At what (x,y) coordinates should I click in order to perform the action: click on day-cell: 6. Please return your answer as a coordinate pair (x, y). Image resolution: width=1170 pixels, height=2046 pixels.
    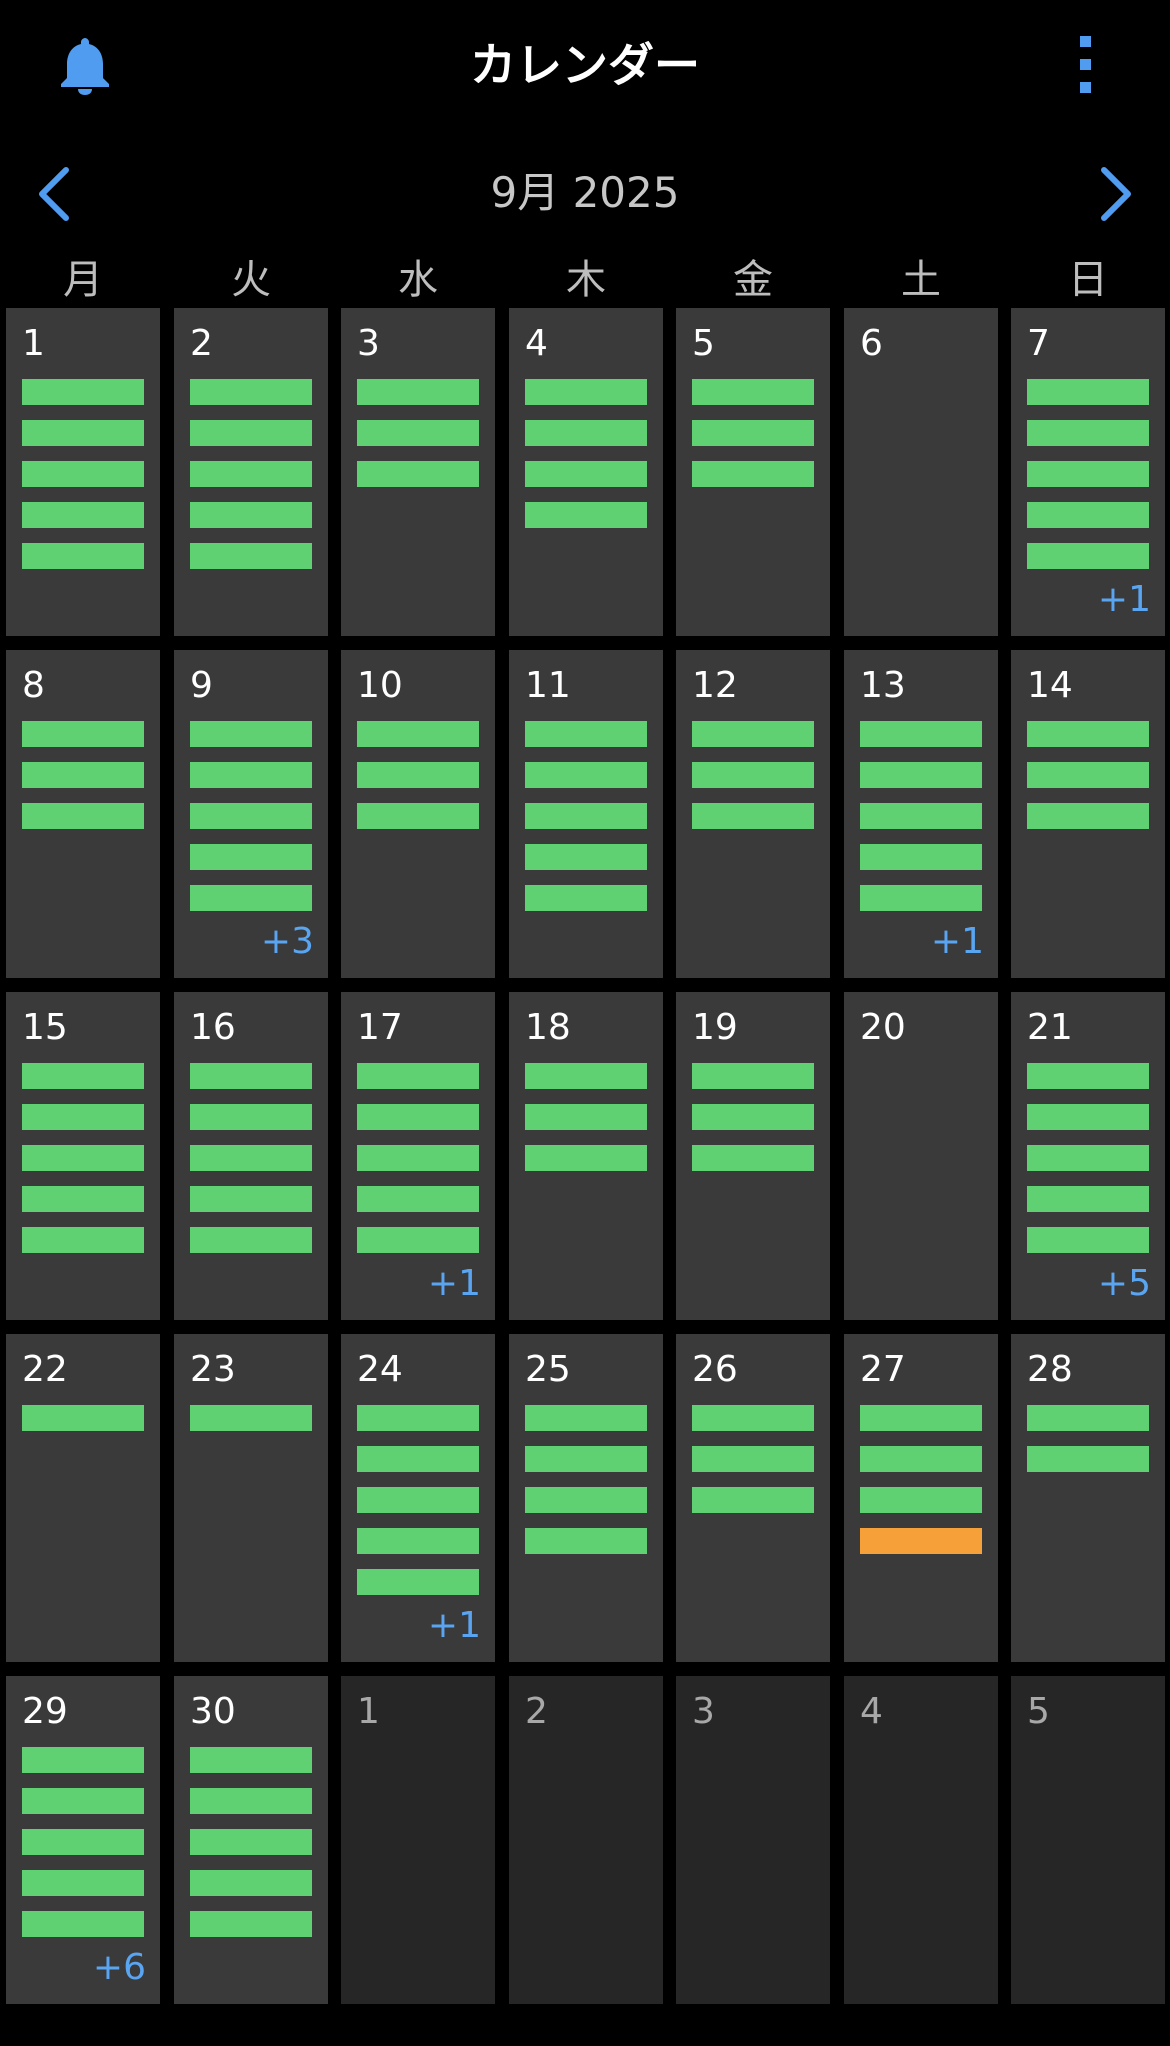
    Looking at the image, I should click on (921, 472).